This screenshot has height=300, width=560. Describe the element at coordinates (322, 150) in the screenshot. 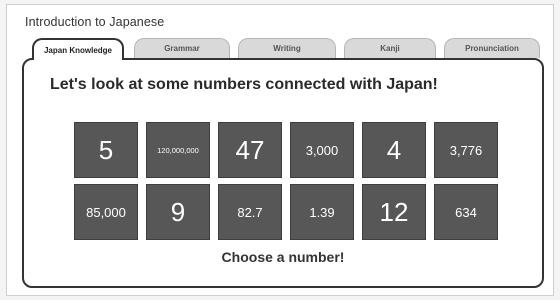

I see `number-tile: 3,000` at that location.